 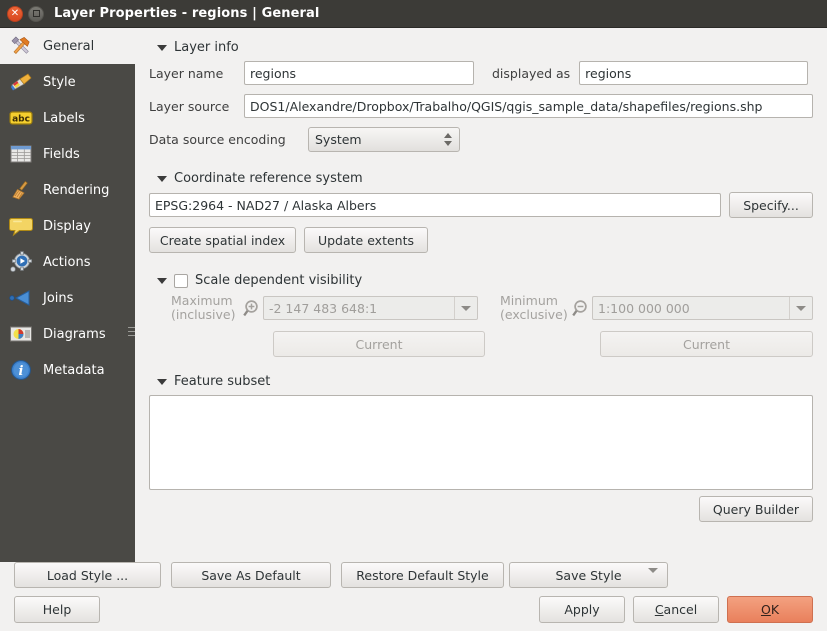 I want to click on sidebar-item-joins: Joins, so click(x=67, y=298).